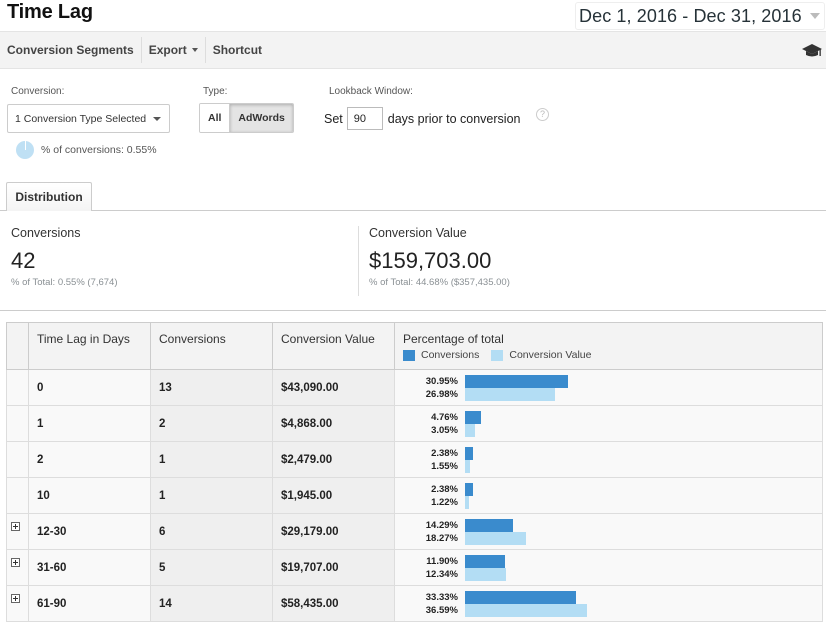  What do you see at coordinates (413, 210) in the screenshot?
I see `tab-bar-divider` at bounding box center [413, 210].